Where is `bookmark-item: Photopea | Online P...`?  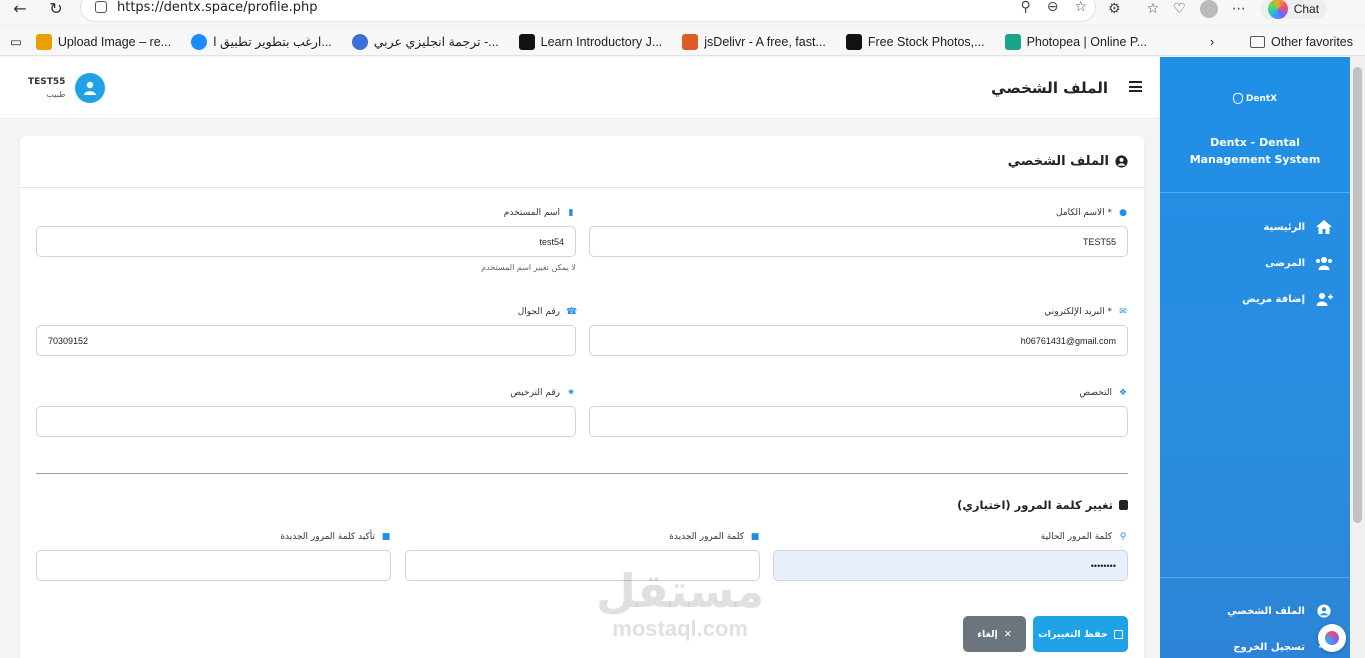 bookmark-item: Photopea | Online P... is located at coordinates (1076, 41).